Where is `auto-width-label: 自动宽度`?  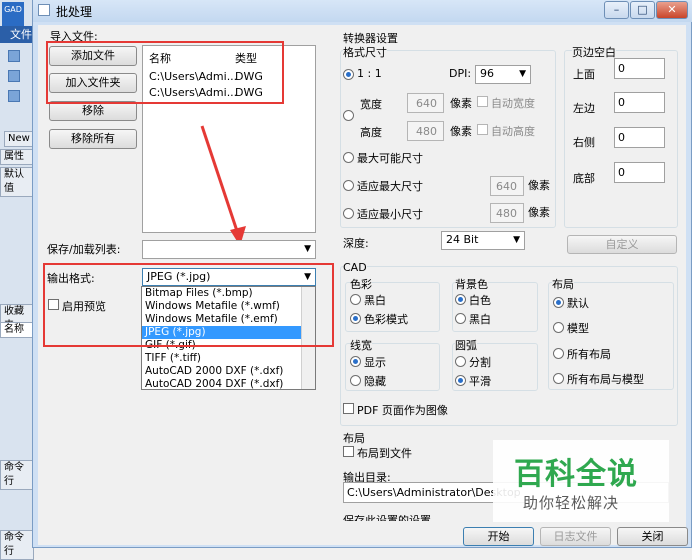 auto-width-label: 自动宽度 is located at coordinates (513, 103).